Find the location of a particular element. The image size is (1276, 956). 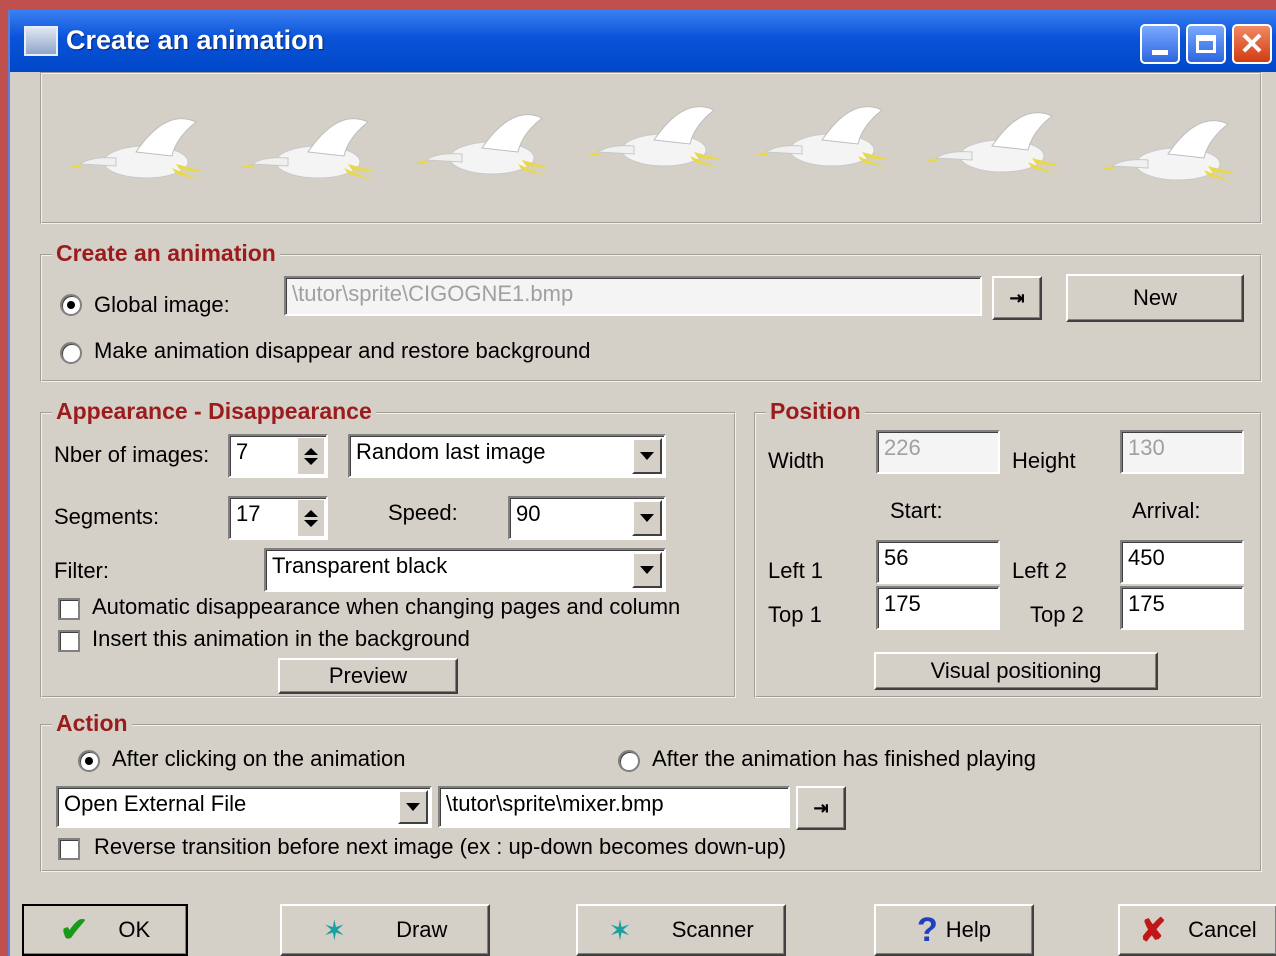

nber-images-label: Nber of images: is located at coordinates (132, 454).